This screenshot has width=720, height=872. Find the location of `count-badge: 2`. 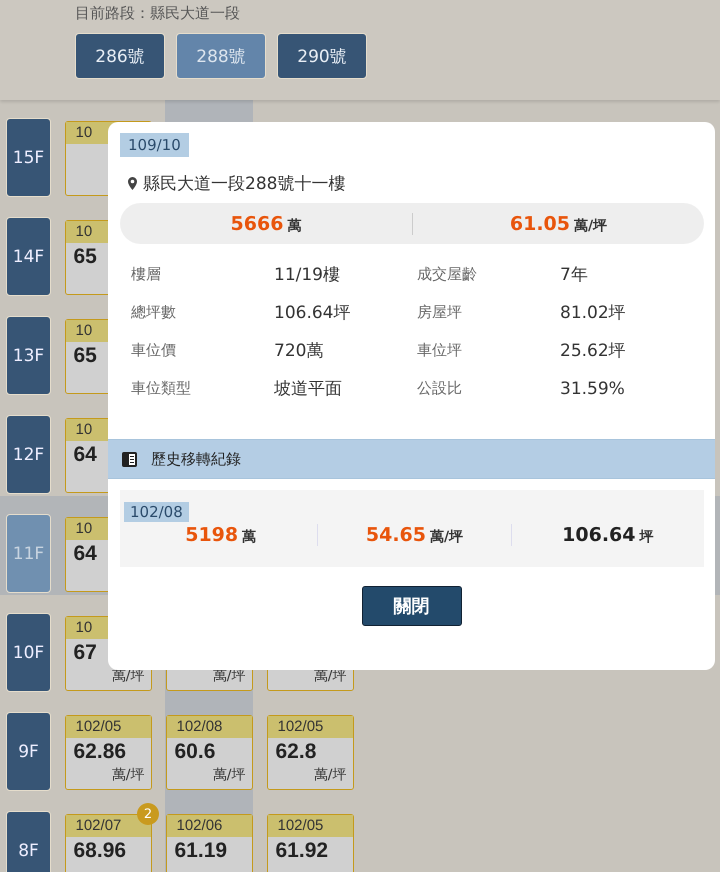

count-badge: 2 is located at coordinates (148, 814).